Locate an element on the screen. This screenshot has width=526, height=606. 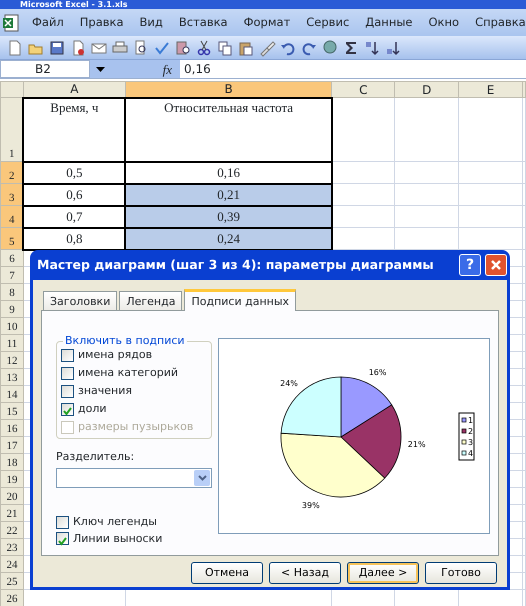
checkbox-label: Ключ легенды is located at coordinates (115, 522).